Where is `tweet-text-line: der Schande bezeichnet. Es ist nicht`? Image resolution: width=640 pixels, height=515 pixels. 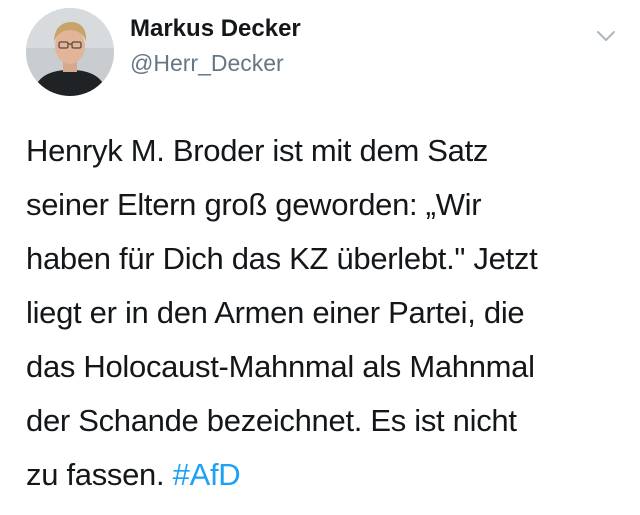 tweet-text-line: der Schande bezeichnet. Es ist nicht is located at coordinates (271, 420).